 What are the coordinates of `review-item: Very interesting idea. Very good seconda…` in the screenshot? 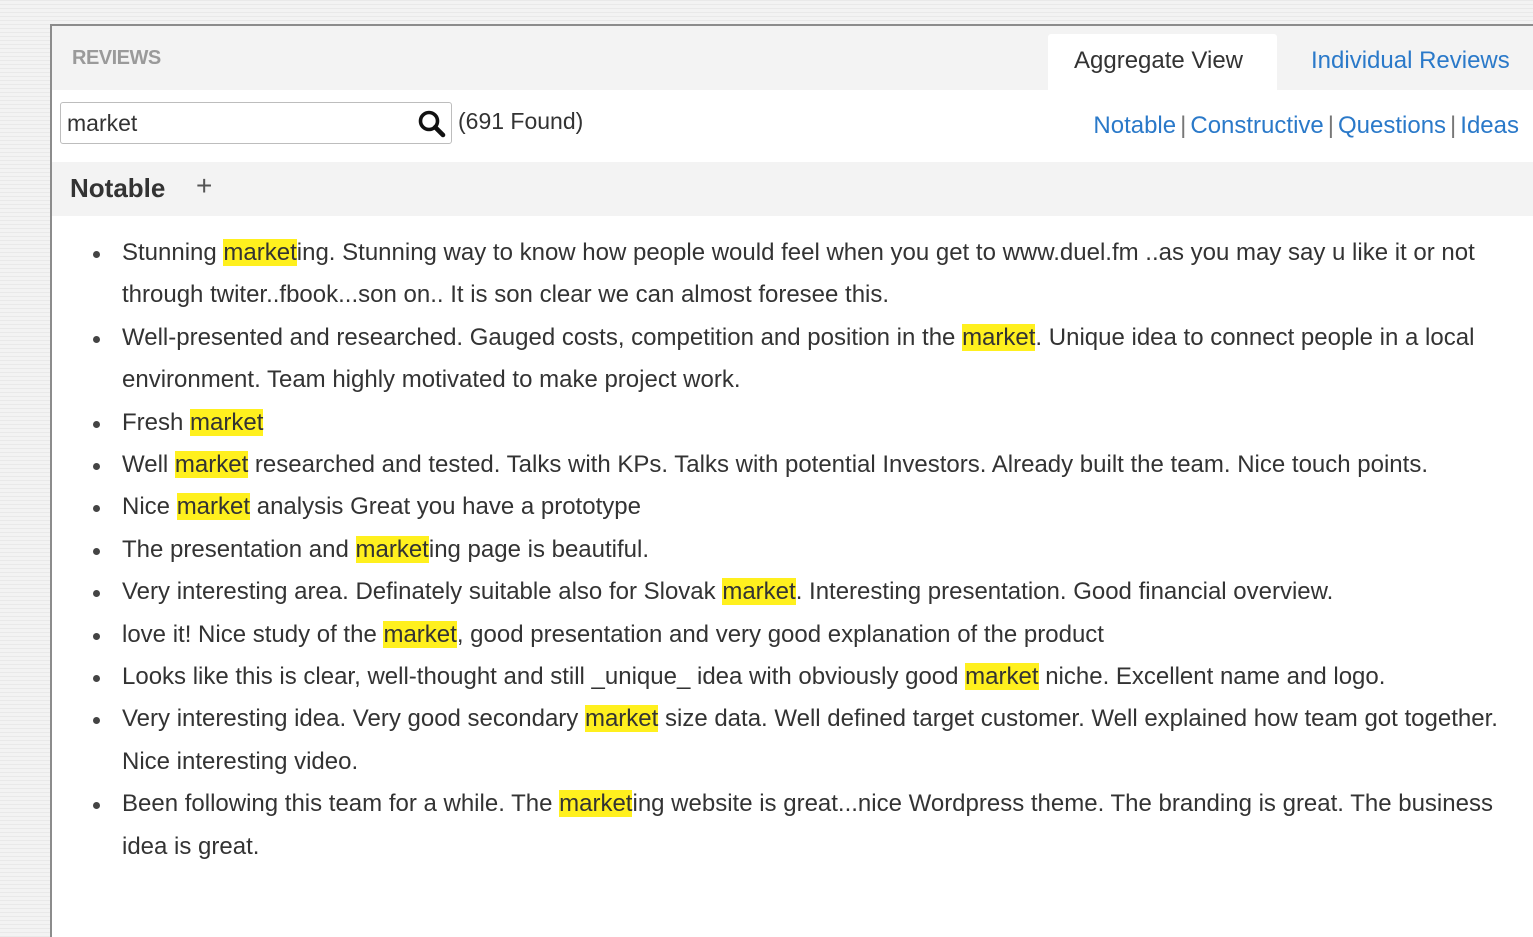 It's located at (797, 740).